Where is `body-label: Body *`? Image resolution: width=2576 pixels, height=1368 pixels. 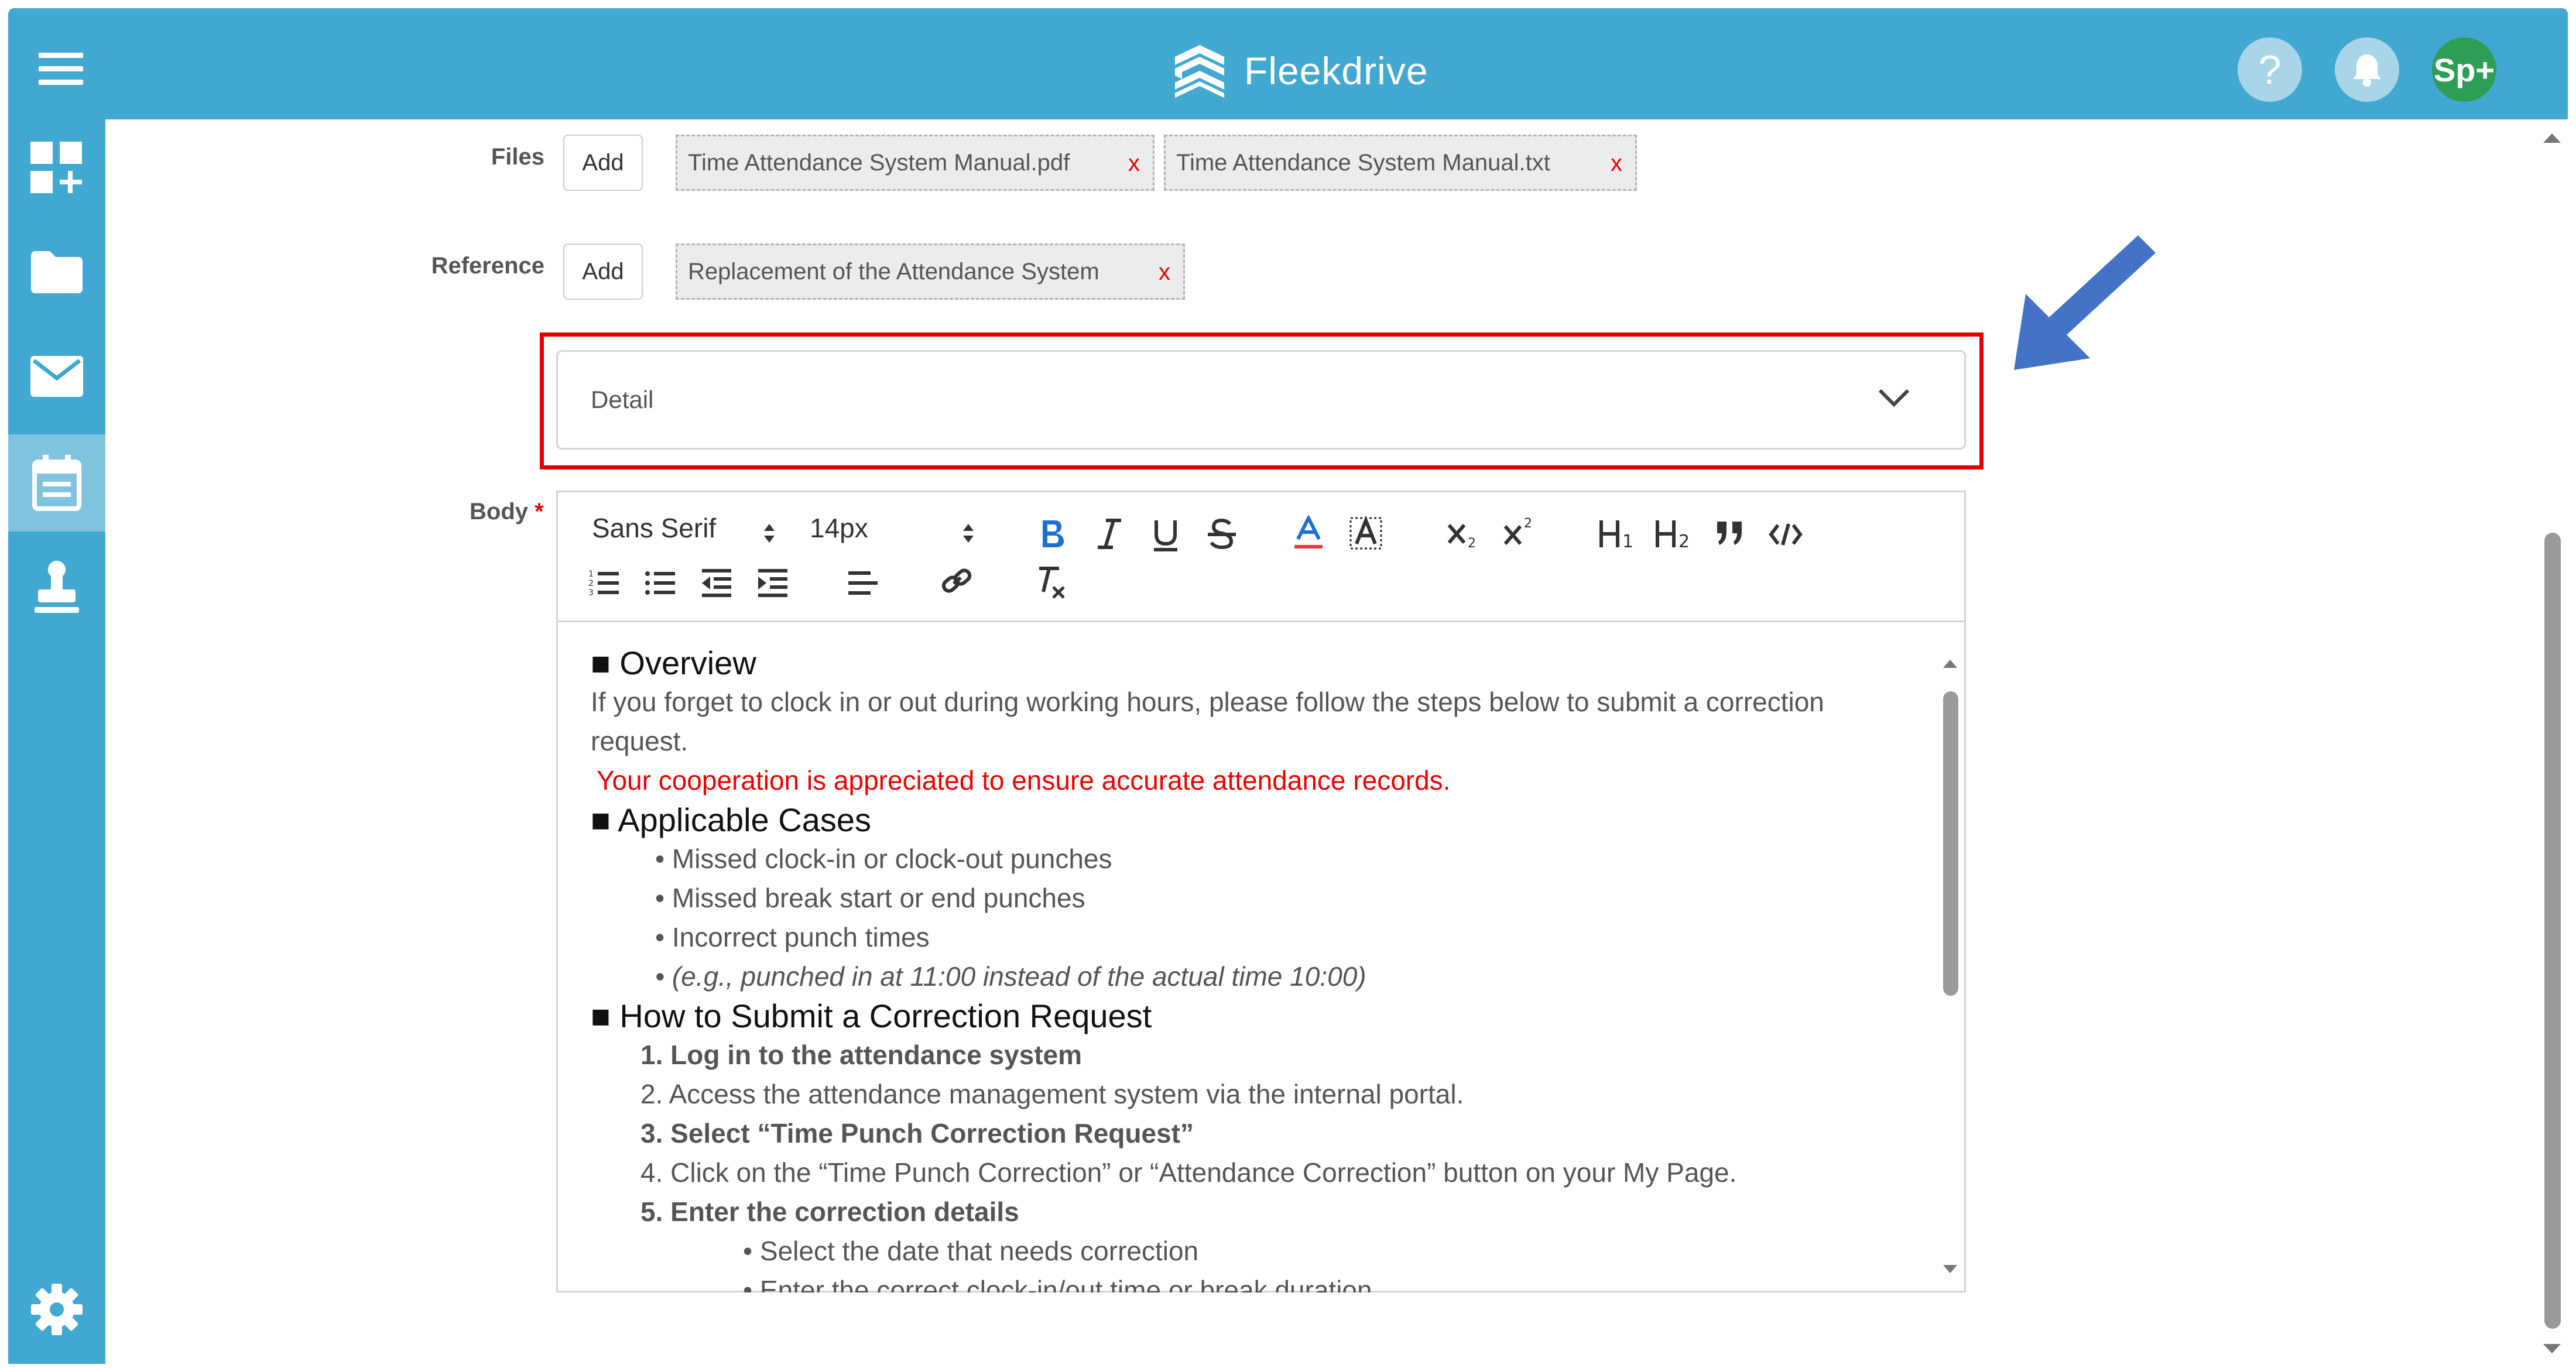 body-label: Body * is located at coordinates (507, 512).